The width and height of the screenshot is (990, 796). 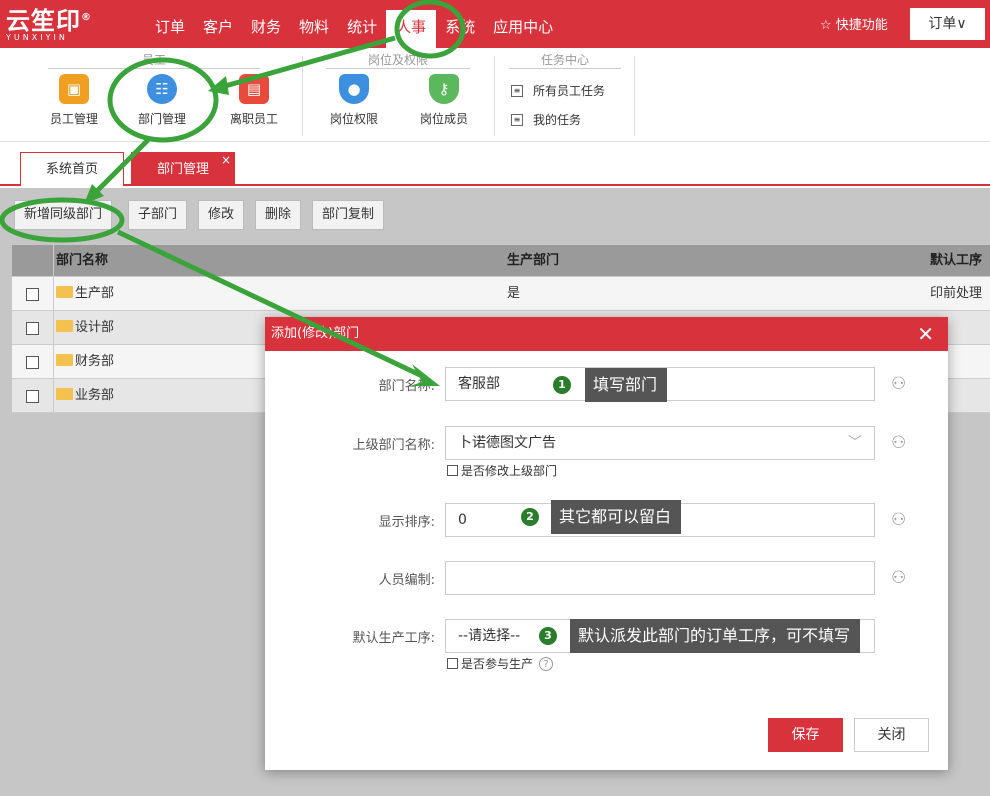 I want to click on nav-system: 系统, so click(x=460, y=24).